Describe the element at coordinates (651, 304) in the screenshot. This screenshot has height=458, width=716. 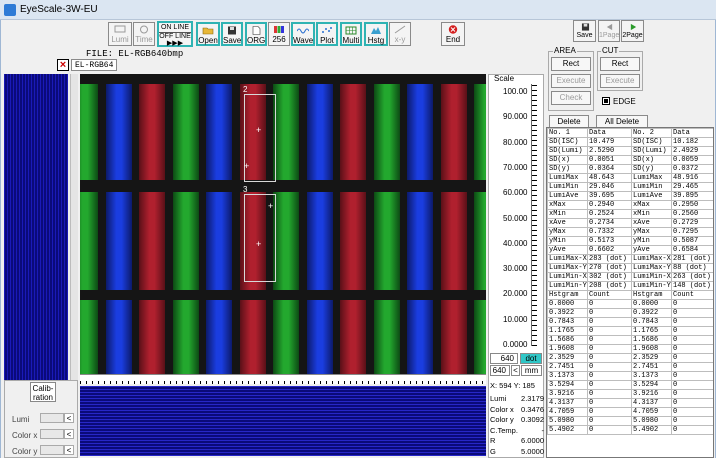
I see `table-cell: 0.0000` at that location.